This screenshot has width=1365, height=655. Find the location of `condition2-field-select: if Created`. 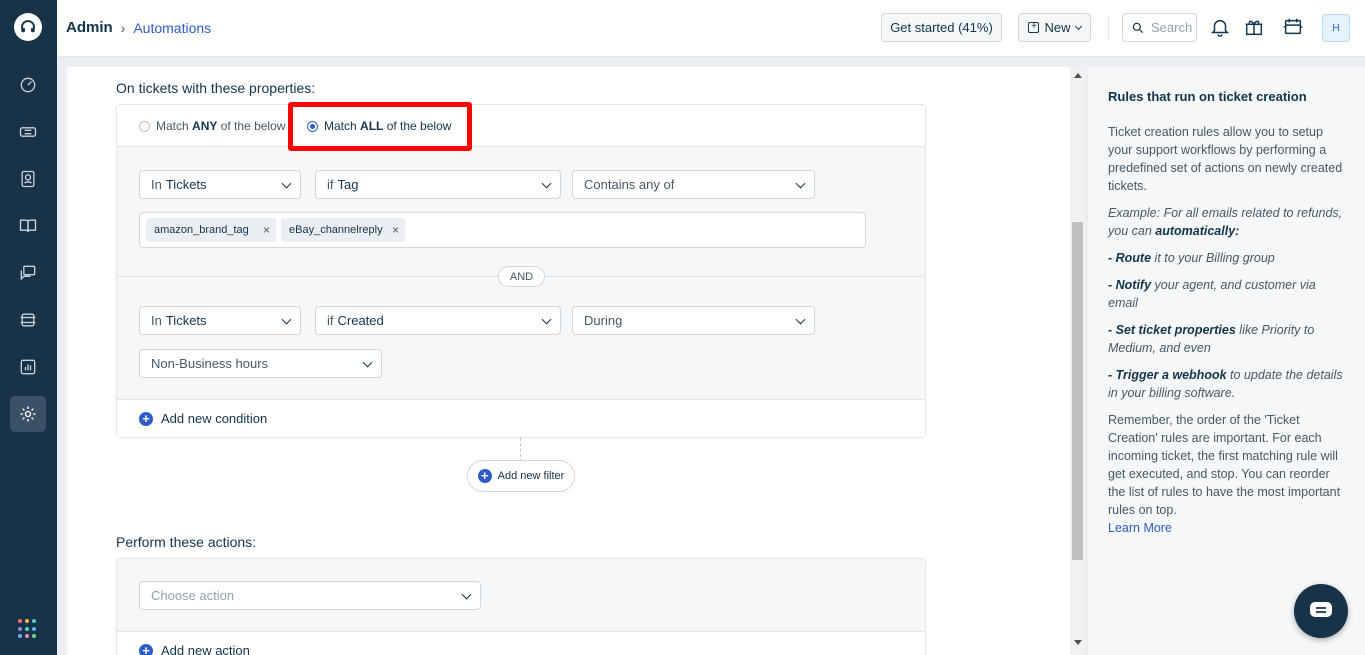

condition2-field-select: if Created is located at coordinates (438, 320).